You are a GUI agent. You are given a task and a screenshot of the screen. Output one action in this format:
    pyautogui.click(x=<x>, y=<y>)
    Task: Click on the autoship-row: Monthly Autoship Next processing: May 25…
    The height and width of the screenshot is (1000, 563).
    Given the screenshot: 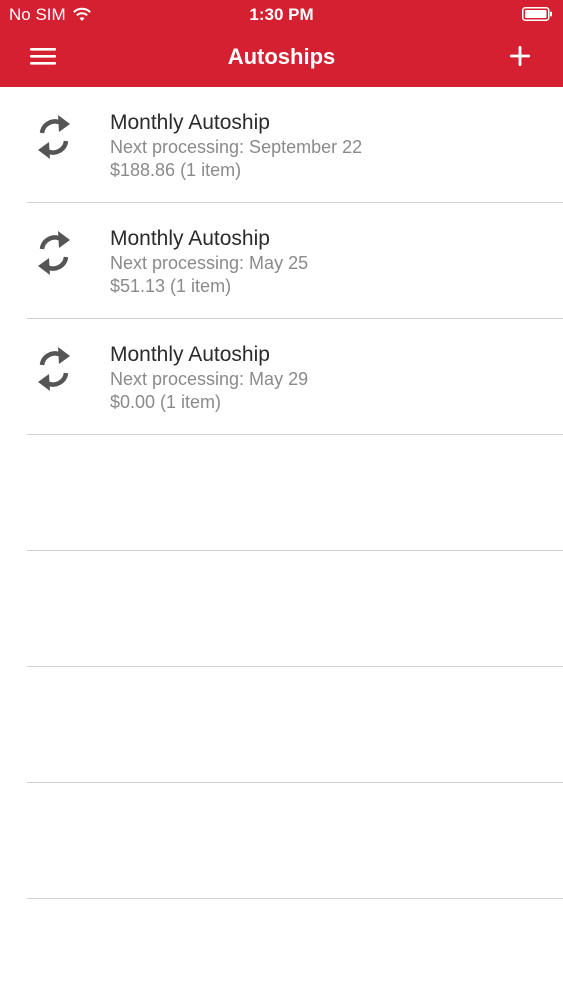 What is the action you would take?
    pyautogui.click(x=281, y=261)
    